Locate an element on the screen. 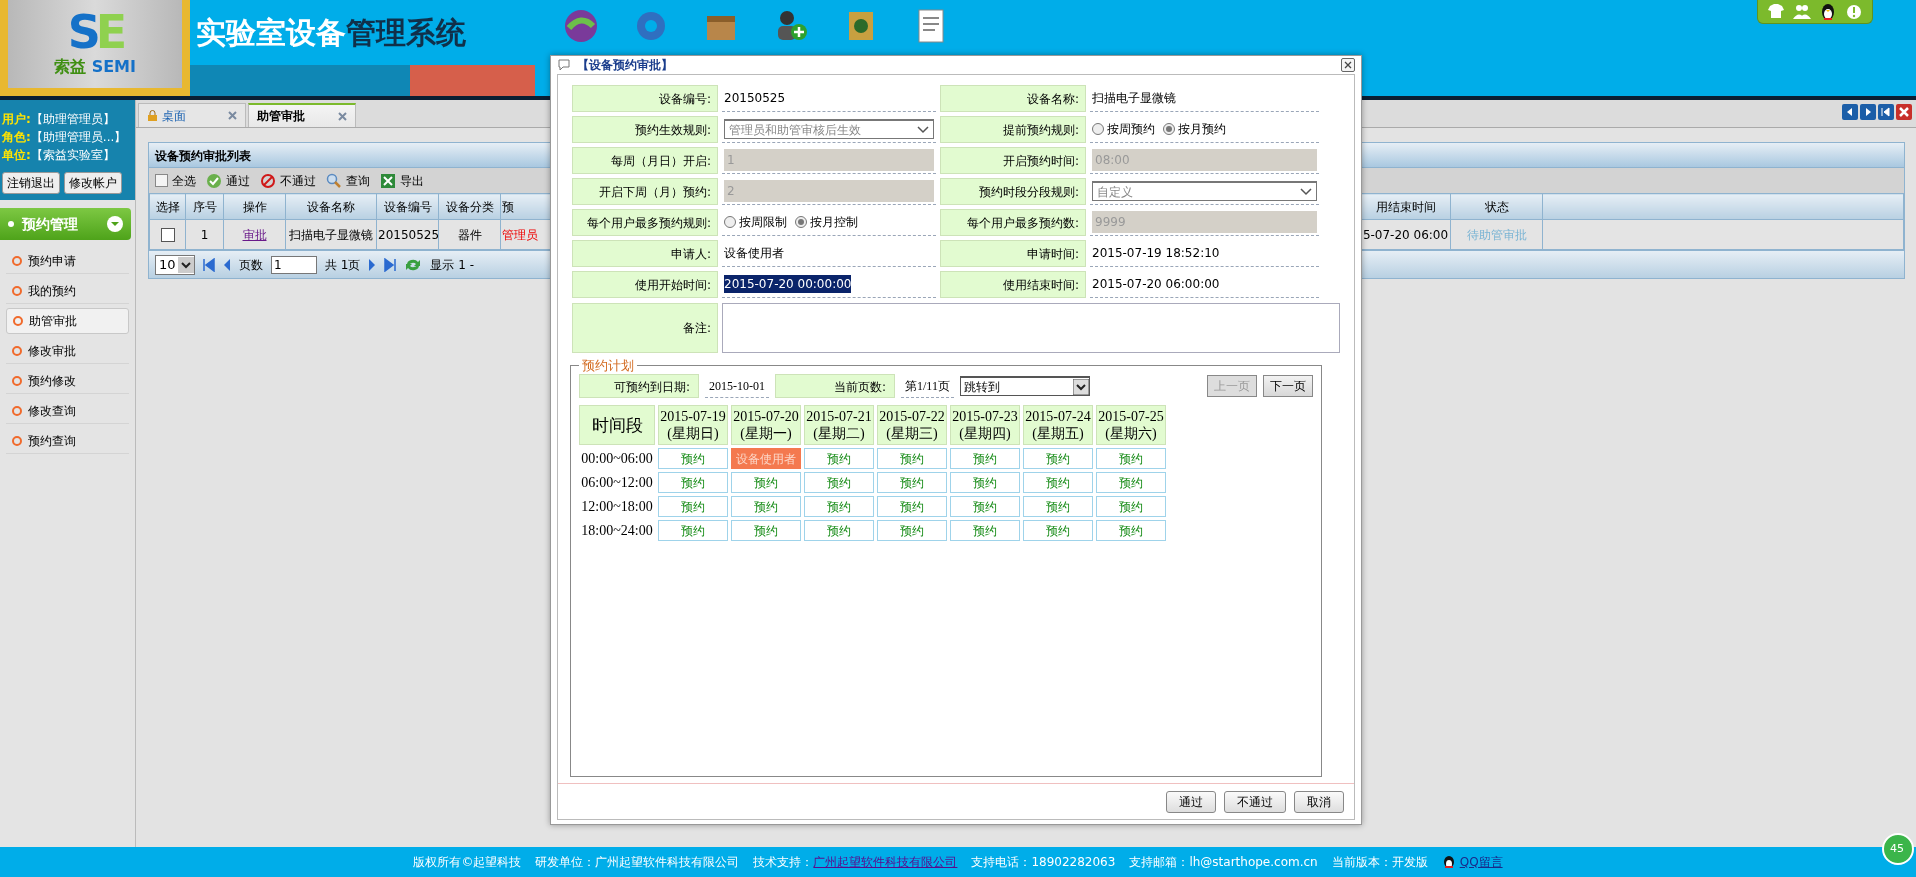  toolbar-button: 全选 is located at coordinates (175, 180).